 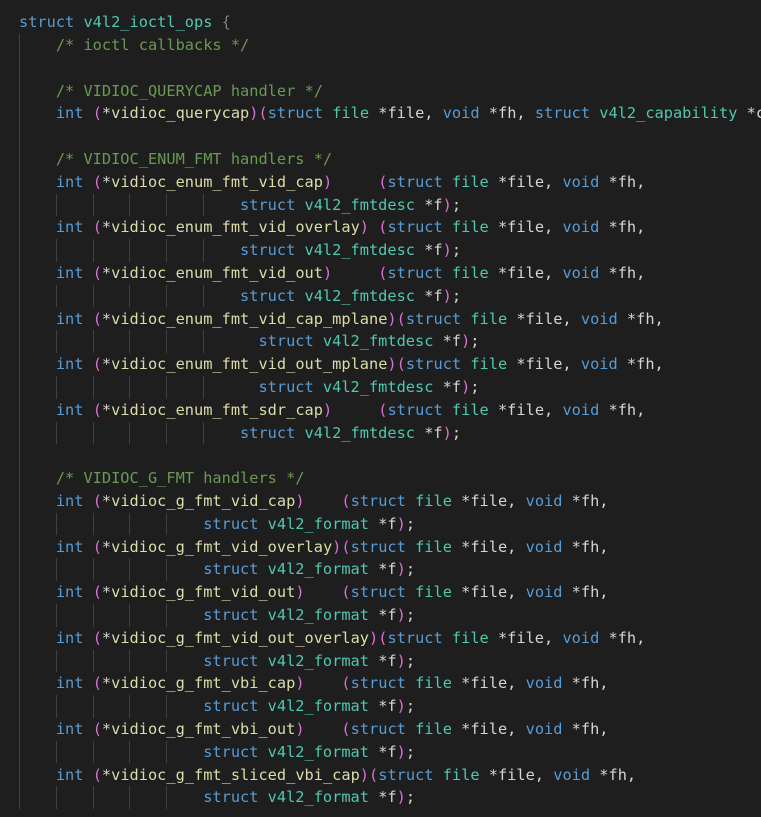 I want to click on code-line: /* ioctl callbacks */, so click(x=134, y=45).